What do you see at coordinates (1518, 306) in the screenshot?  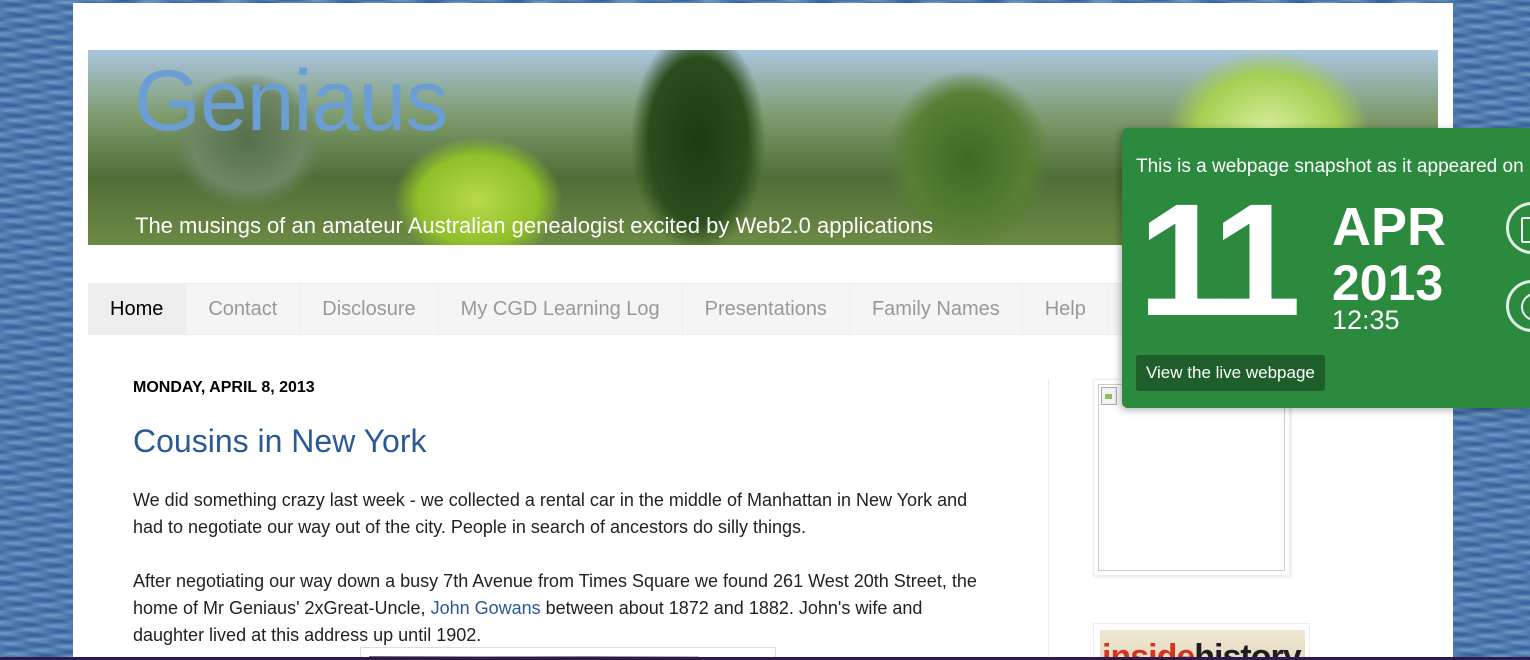 I see `clock-icon` at bounding box center [1518, 306].